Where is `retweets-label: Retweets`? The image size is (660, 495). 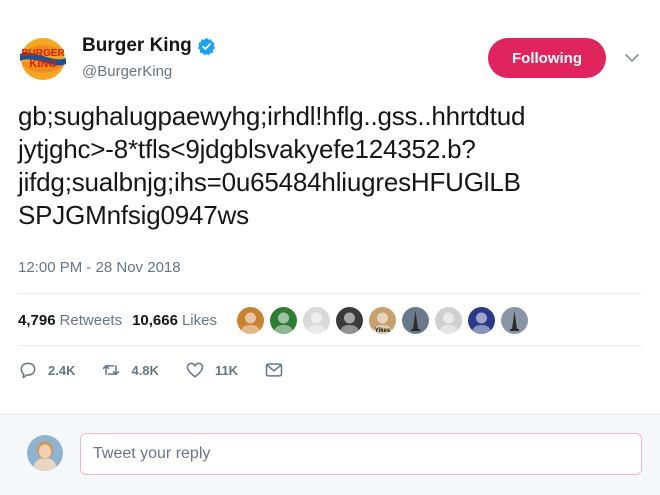
retweets-label: Retweets is located at coordinates (91, 320).